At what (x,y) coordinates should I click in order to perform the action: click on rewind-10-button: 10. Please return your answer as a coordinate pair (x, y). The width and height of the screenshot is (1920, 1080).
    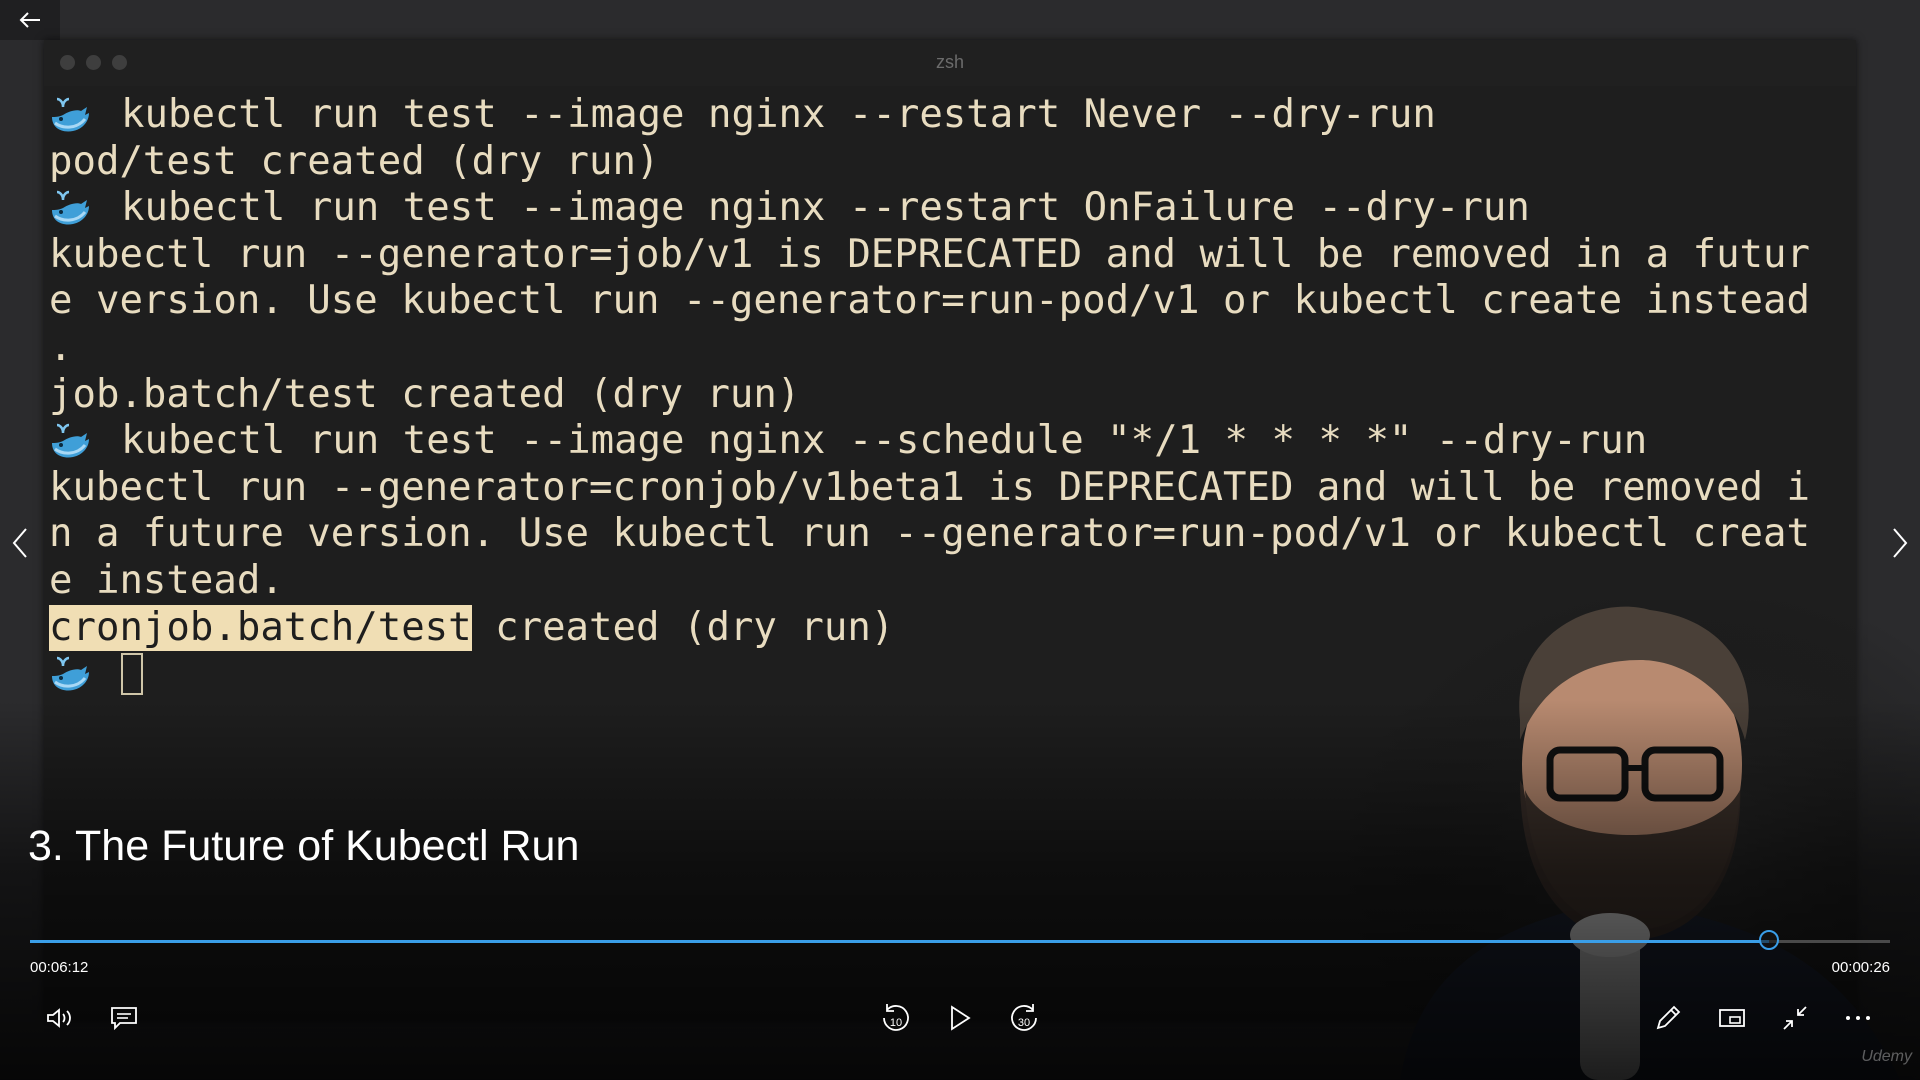
    Looking at the image, I should click on (896, 1018).